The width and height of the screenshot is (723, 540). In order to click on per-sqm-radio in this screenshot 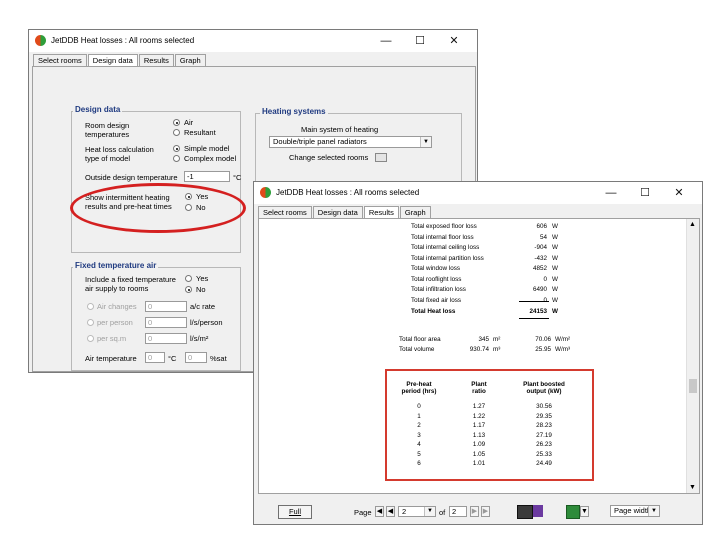, I will do `click(90, 338)`.